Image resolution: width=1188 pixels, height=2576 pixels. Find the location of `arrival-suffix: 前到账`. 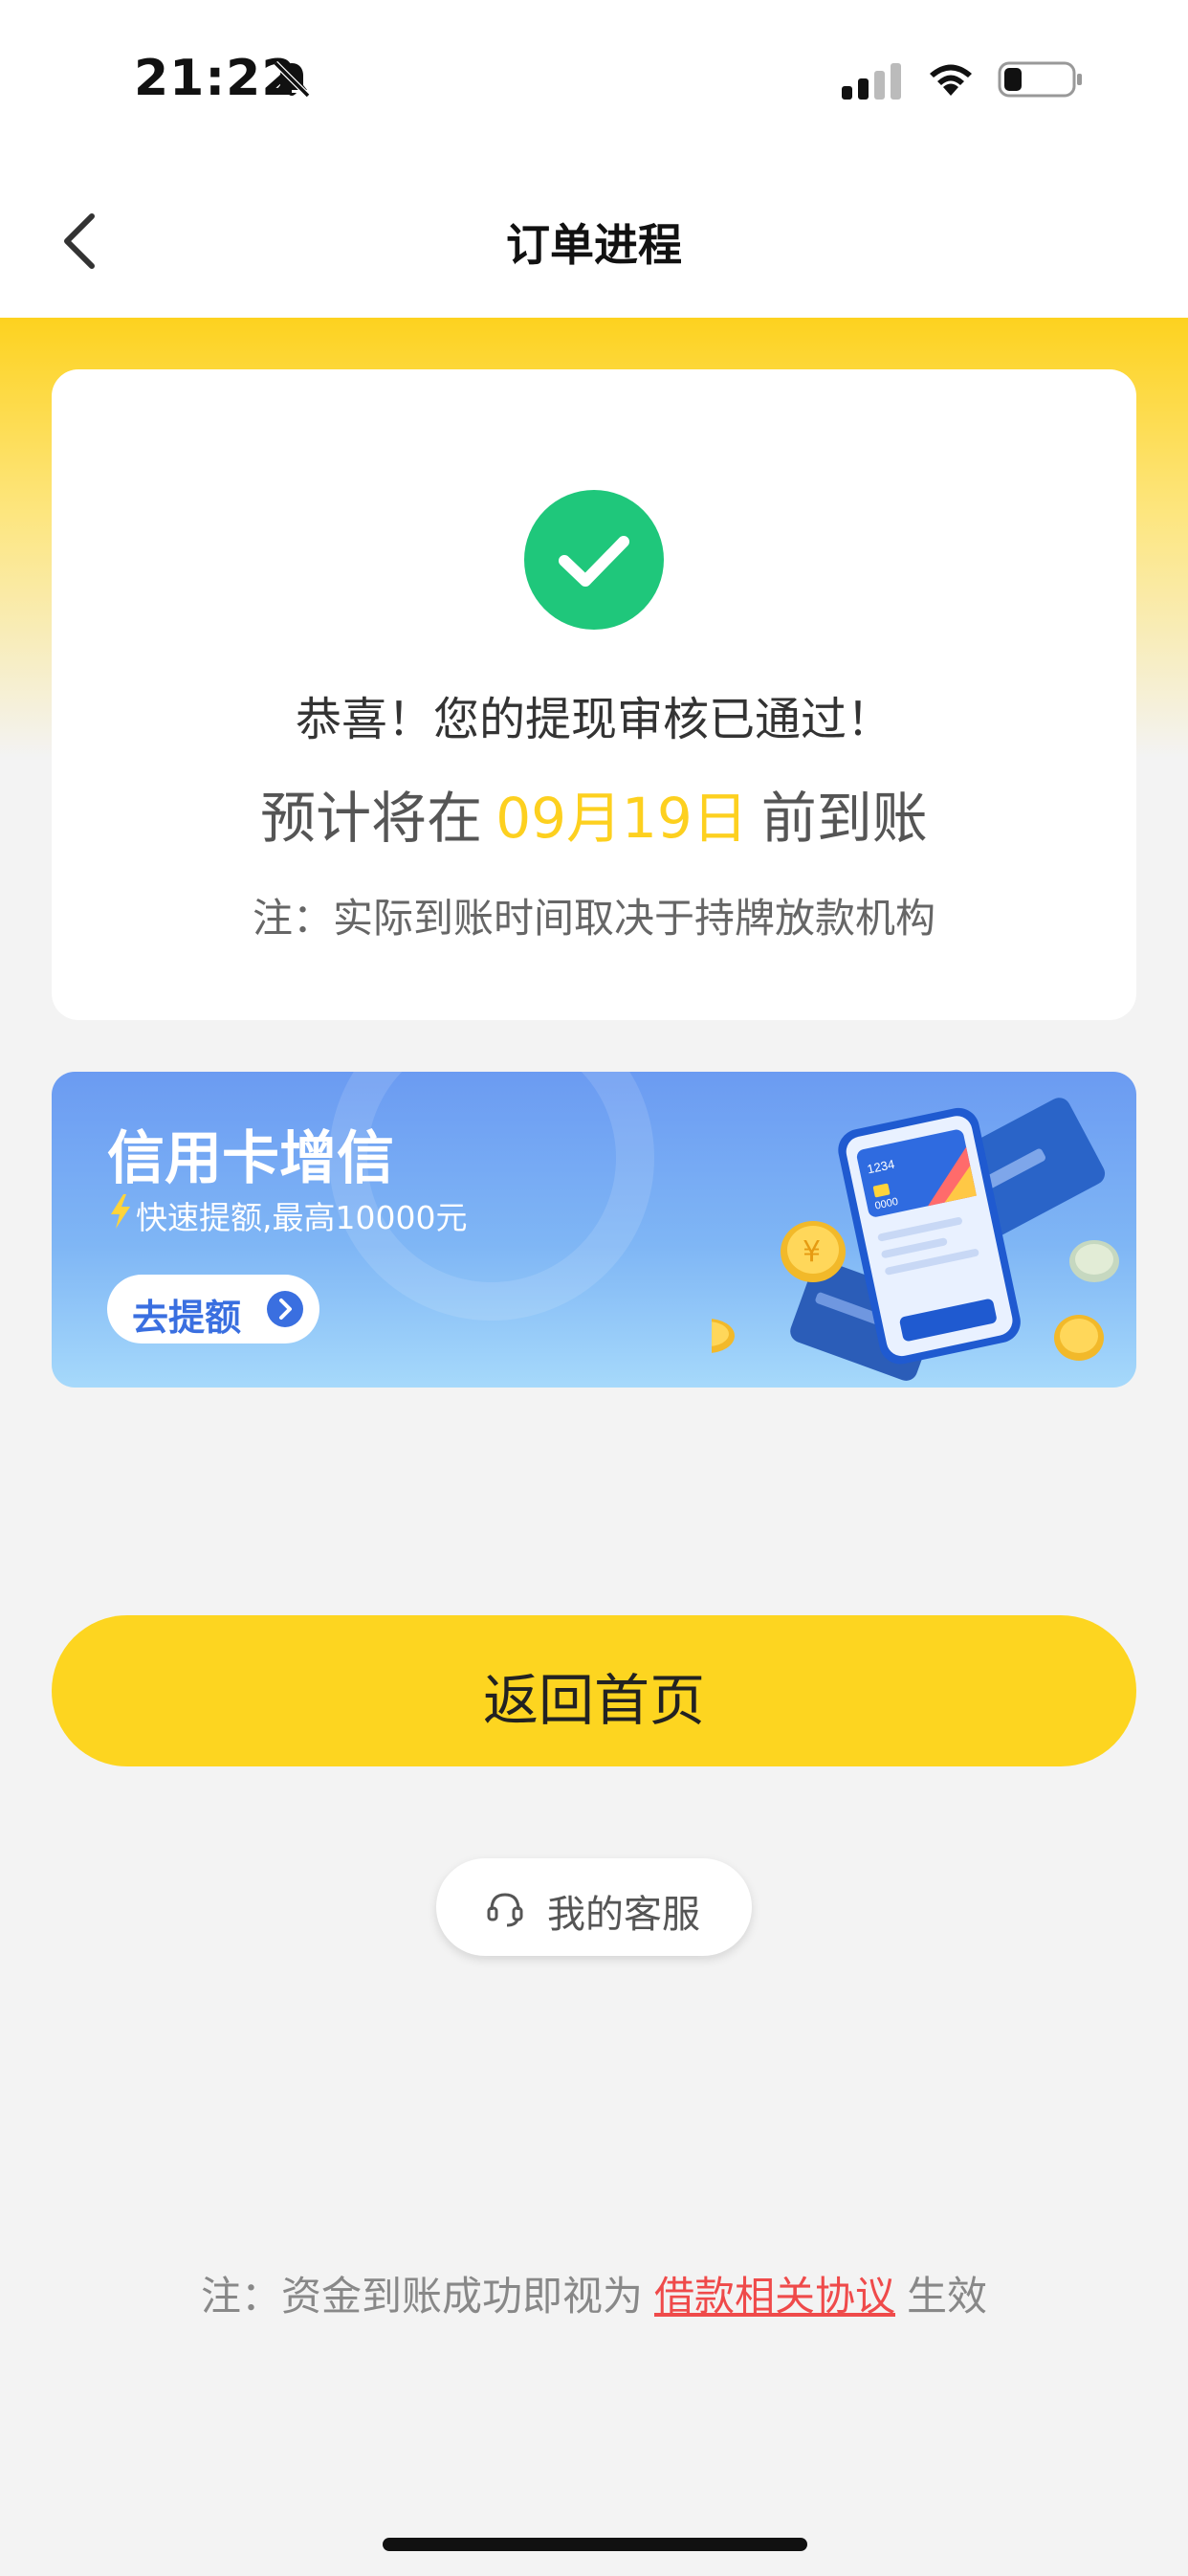

arrival-suffix: 前到账 is located at coordinates (844, 818).